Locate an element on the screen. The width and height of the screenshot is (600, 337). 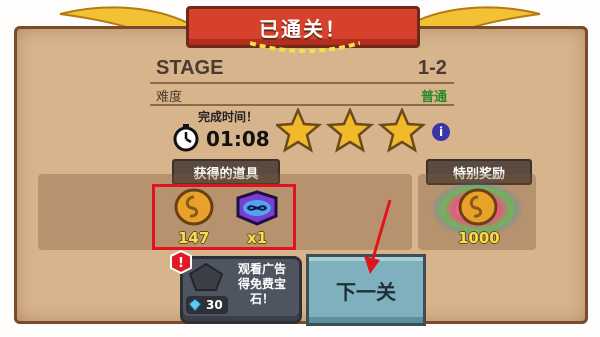
info-icon: i is located at coordinates (441, 132).